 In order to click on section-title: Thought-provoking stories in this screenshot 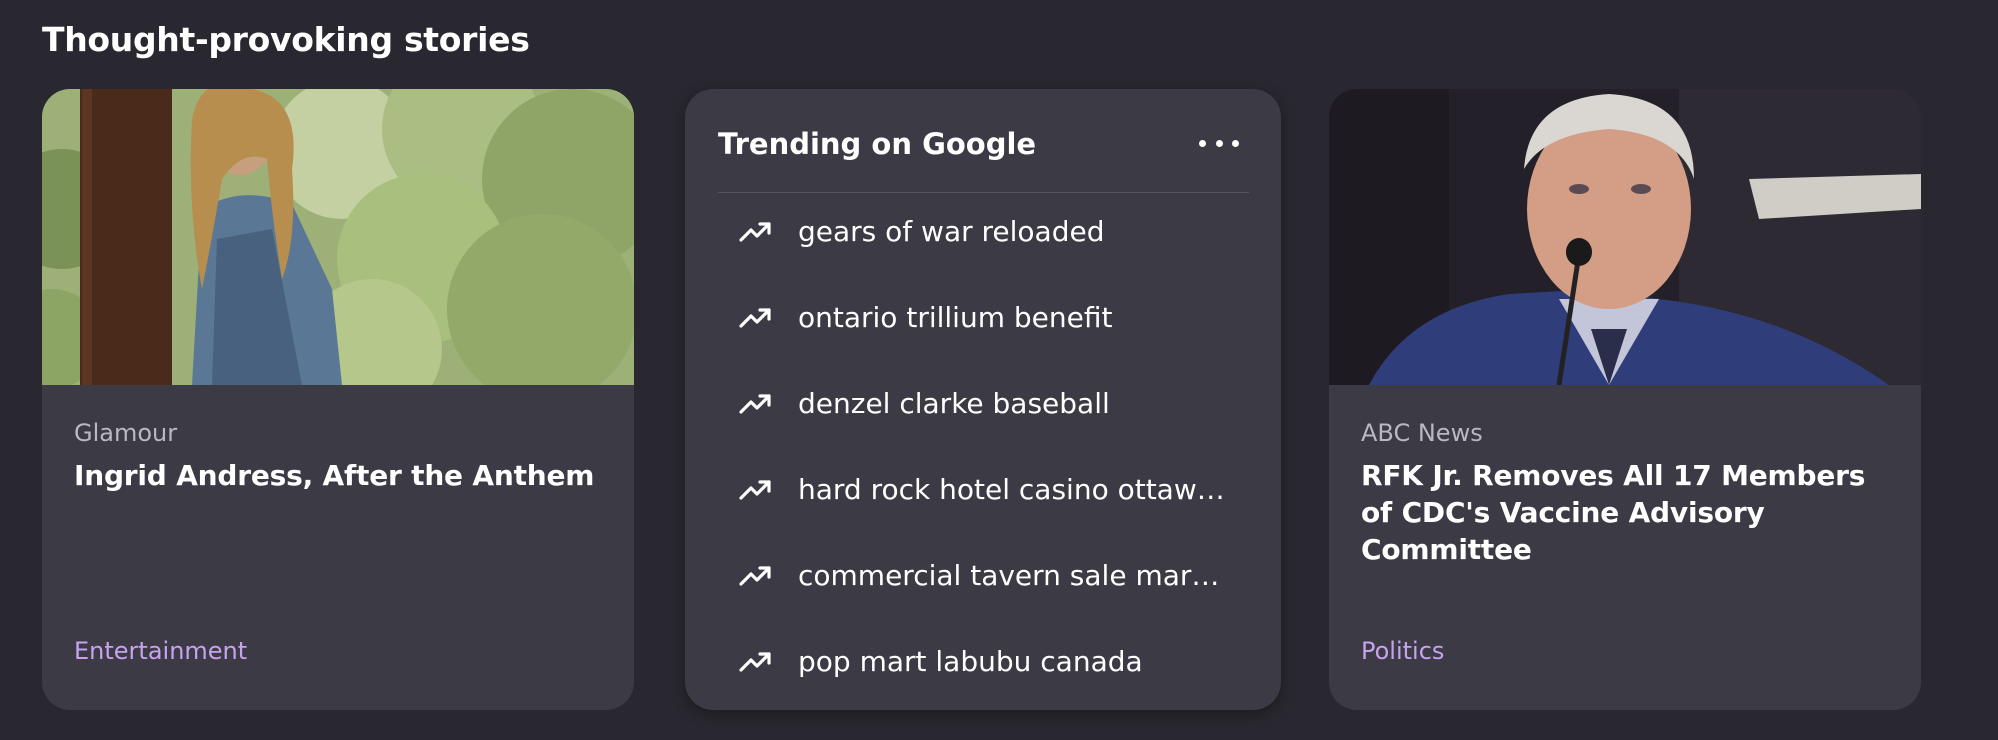, I will do `click(286, 39)`.